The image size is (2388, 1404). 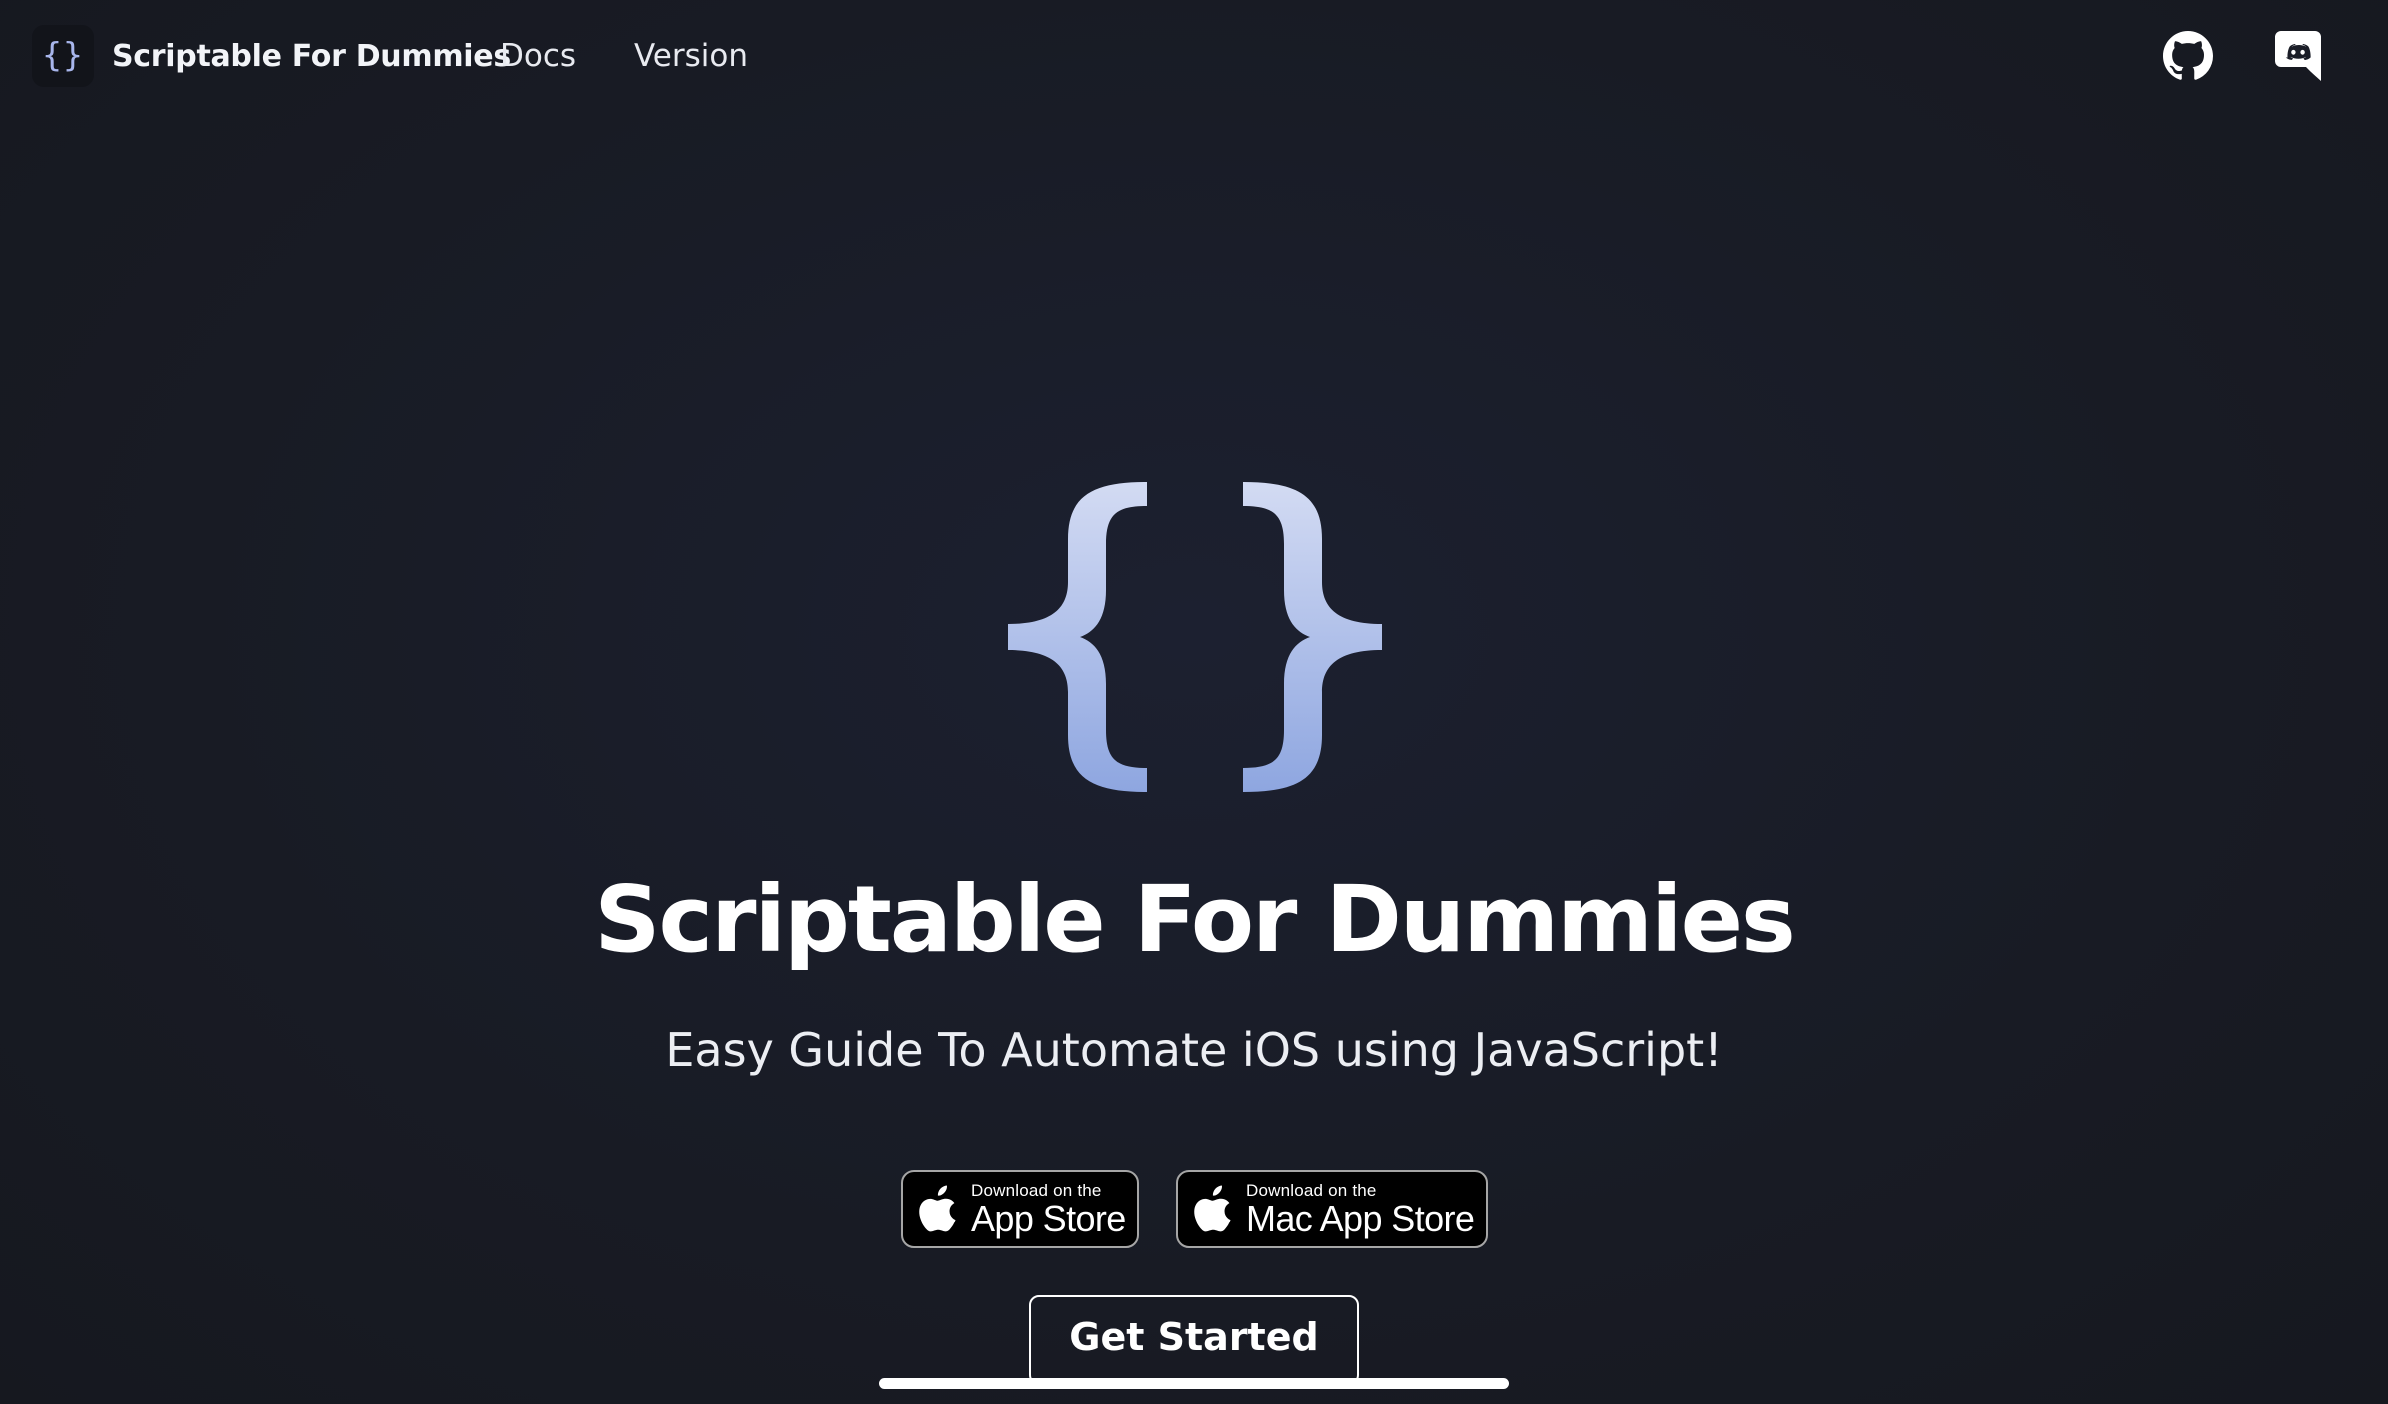 I want to click on github-icon, so click(x=2188, y=55).